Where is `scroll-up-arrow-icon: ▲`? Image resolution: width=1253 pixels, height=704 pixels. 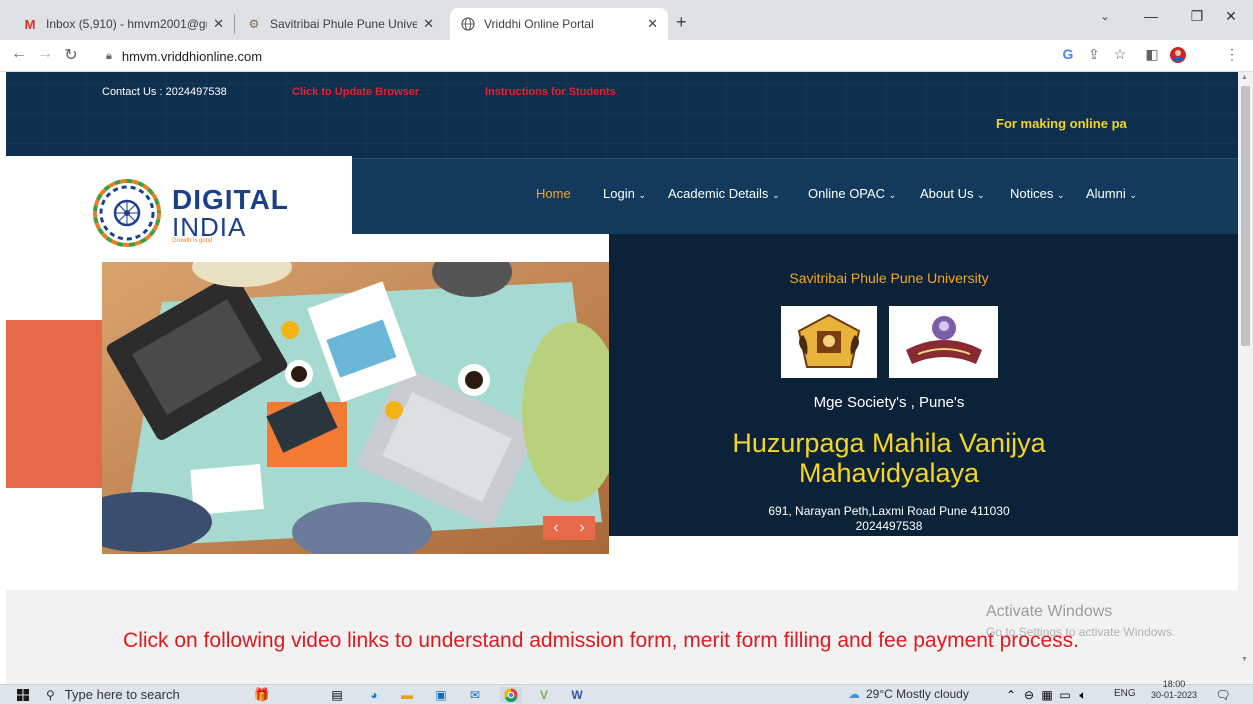 scroll-up-arrow-icon: ▲ is located at coordinates (1244, 77).